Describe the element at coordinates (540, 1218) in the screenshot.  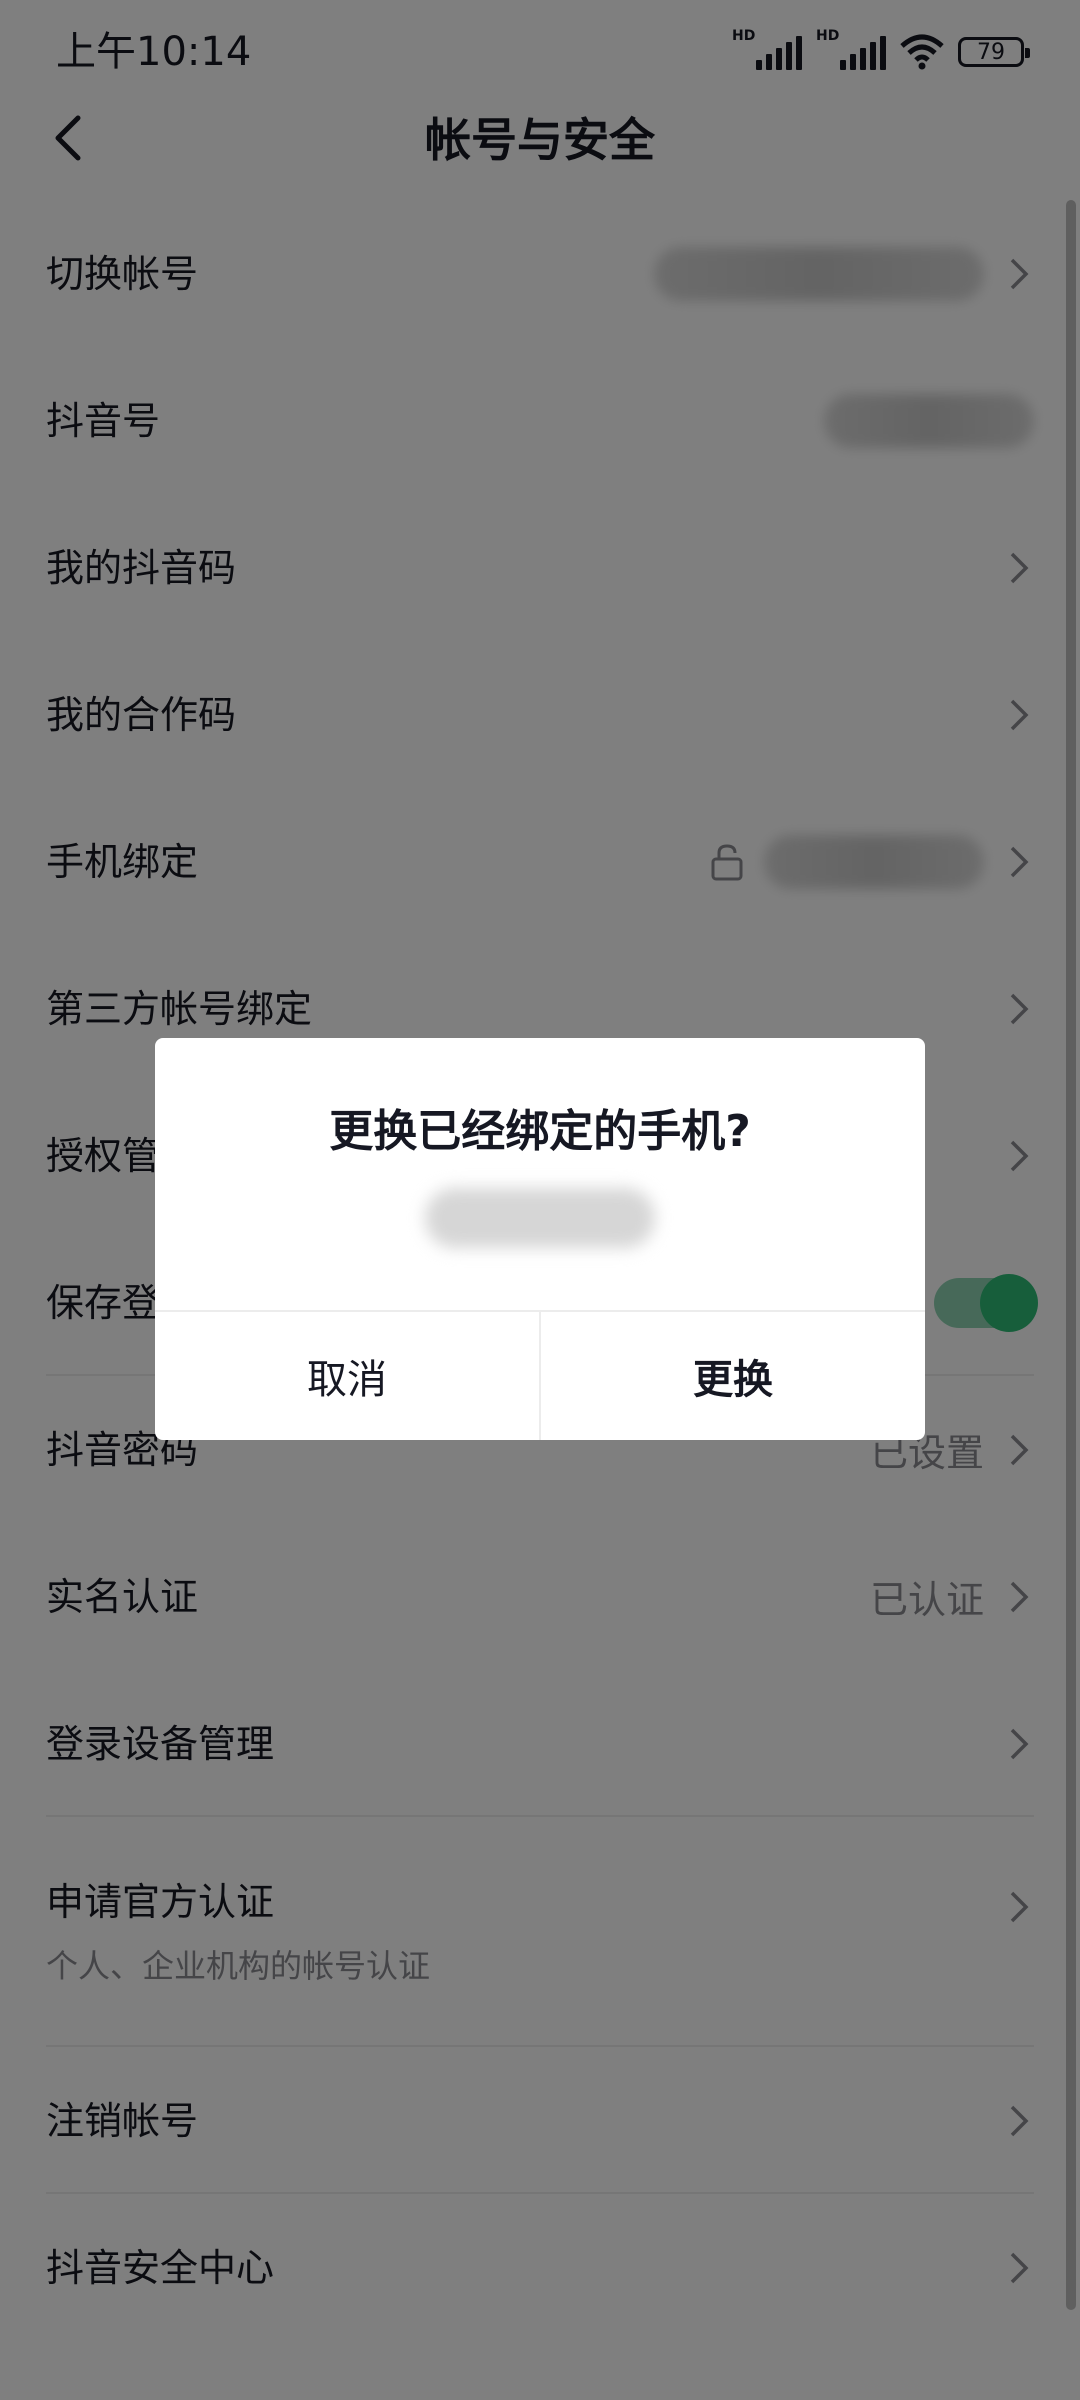
I see `phone-number-redacted` at that location.